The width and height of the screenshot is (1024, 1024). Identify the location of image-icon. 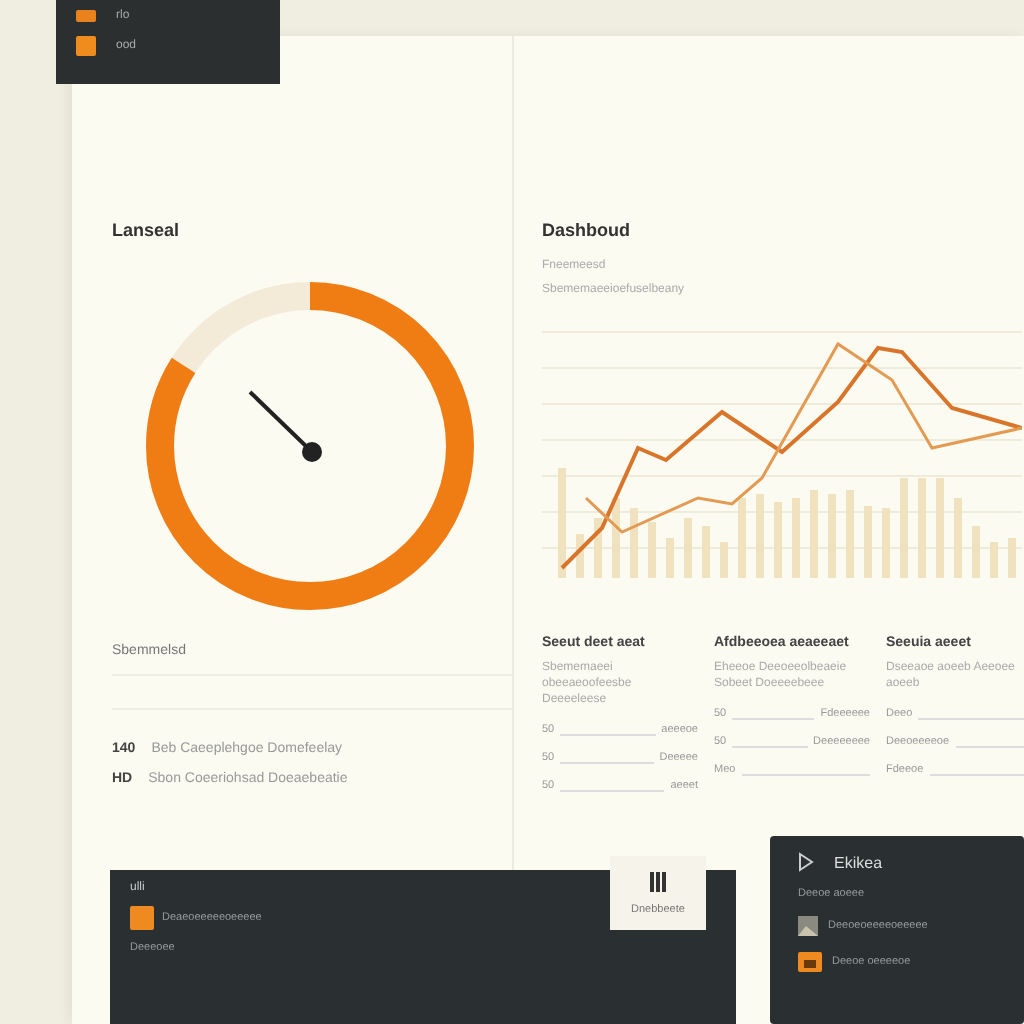
(808, 926).